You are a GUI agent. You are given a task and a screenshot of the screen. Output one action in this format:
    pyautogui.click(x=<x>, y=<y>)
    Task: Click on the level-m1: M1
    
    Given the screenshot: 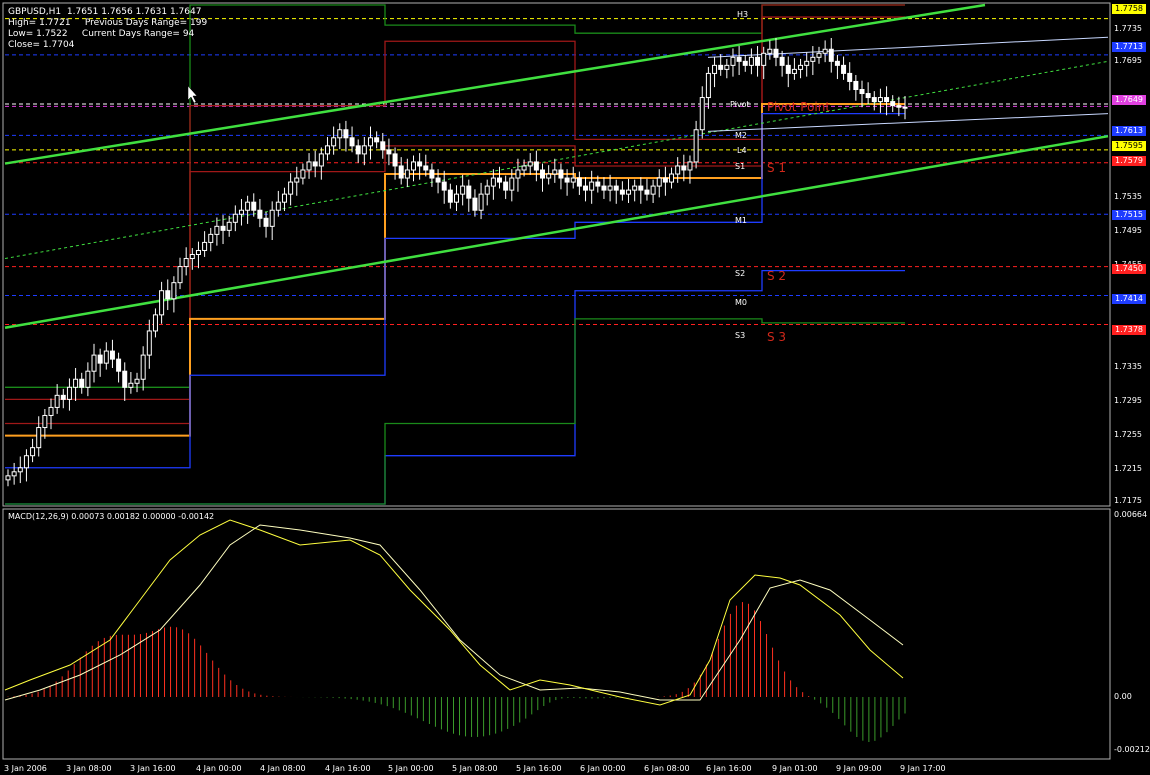 What is the action you would take?
    pyautogui.click(x=741, y=220)
    